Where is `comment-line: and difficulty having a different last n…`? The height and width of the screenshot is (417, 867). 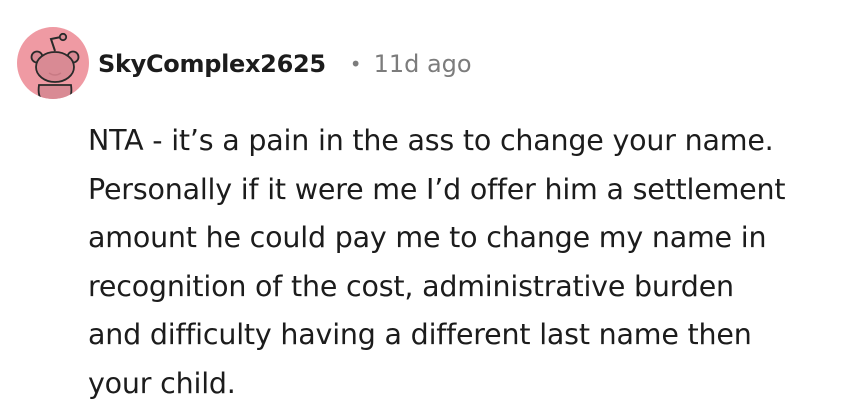
comment-line: and difficulty having a different last n… is located at coordinates (420, 334).